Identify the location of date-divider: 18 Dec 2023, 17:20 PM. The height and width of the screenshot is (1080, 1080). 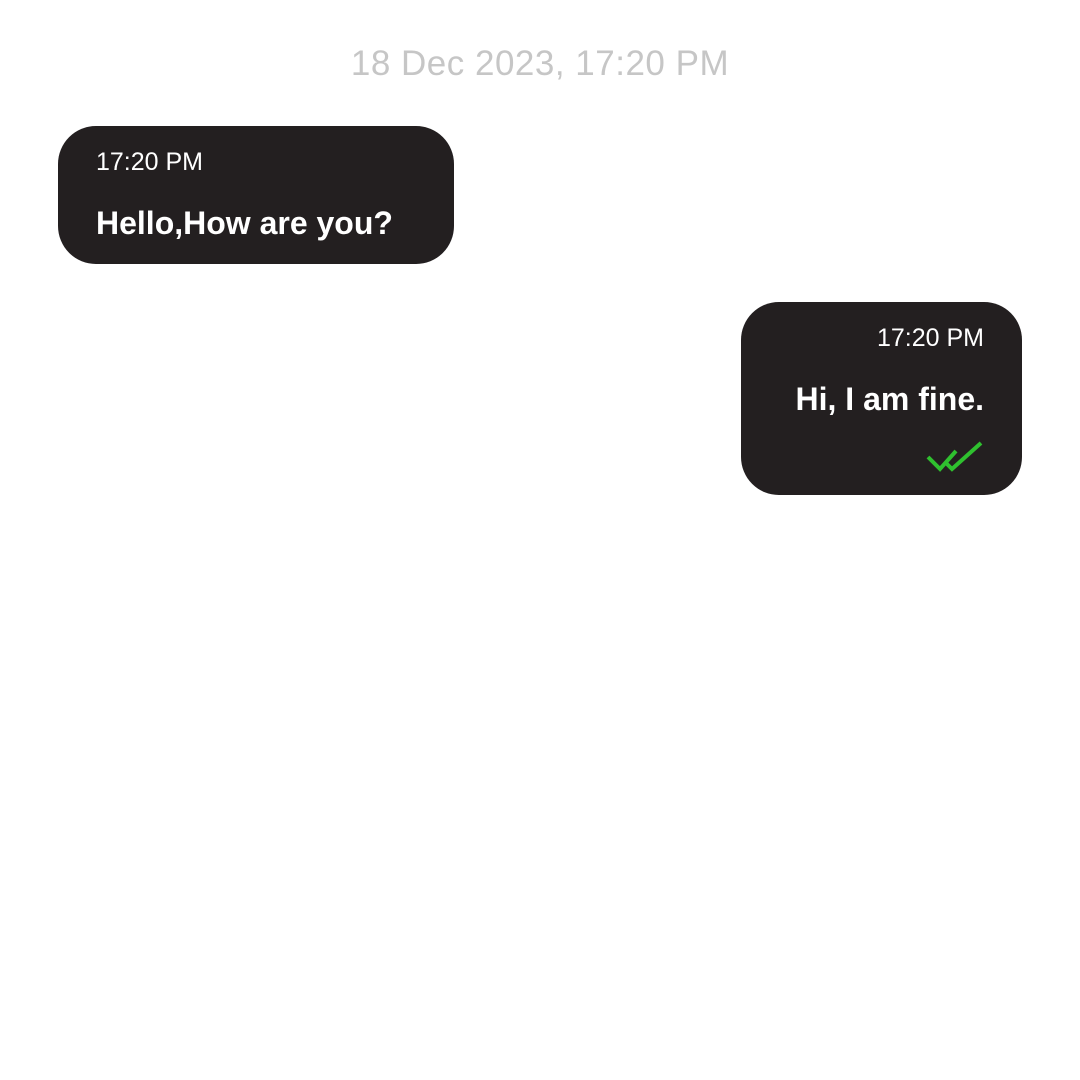
(540, 63).